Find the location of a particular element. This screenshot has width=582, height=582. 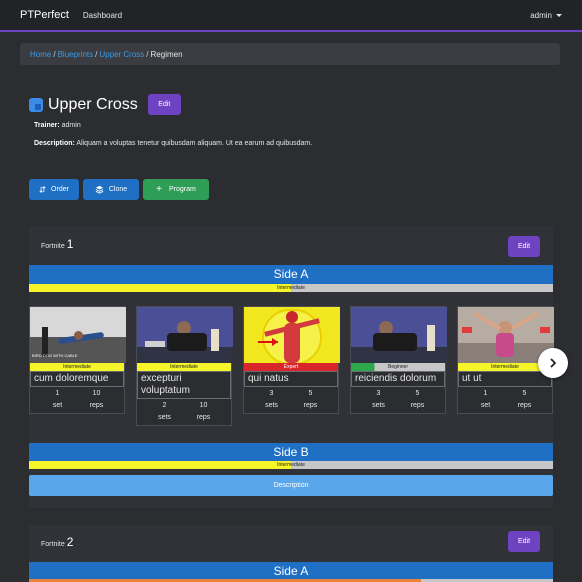

edit-fortnite-1-button: Edit is located at coordinates (524, 246).